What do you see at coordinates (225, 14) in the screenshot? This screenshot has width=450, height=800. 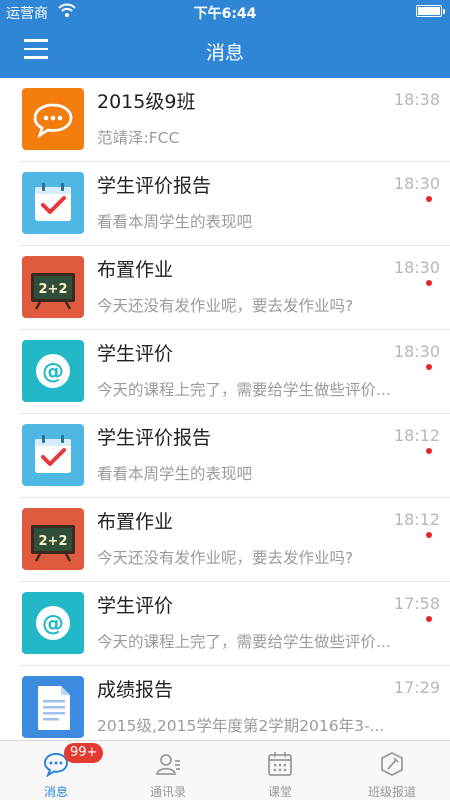 I see `clock: 下午6:44` at bounding box center [225, 14].